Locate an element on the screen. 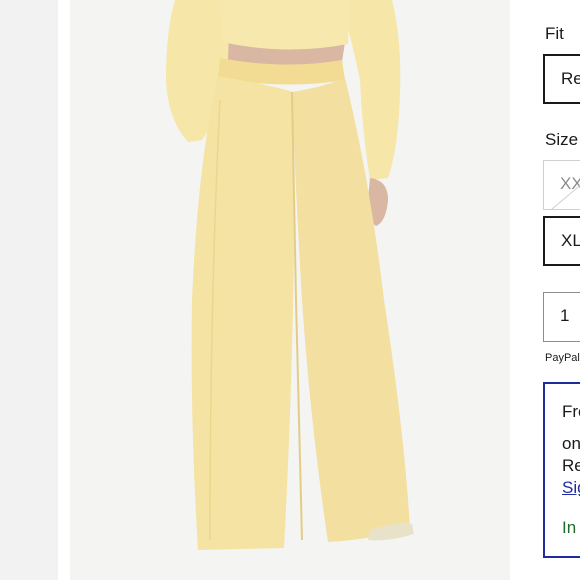 The width and height of the screenshot is (580, 580). size-option-xl: XL is located at coordinates (561, 241).